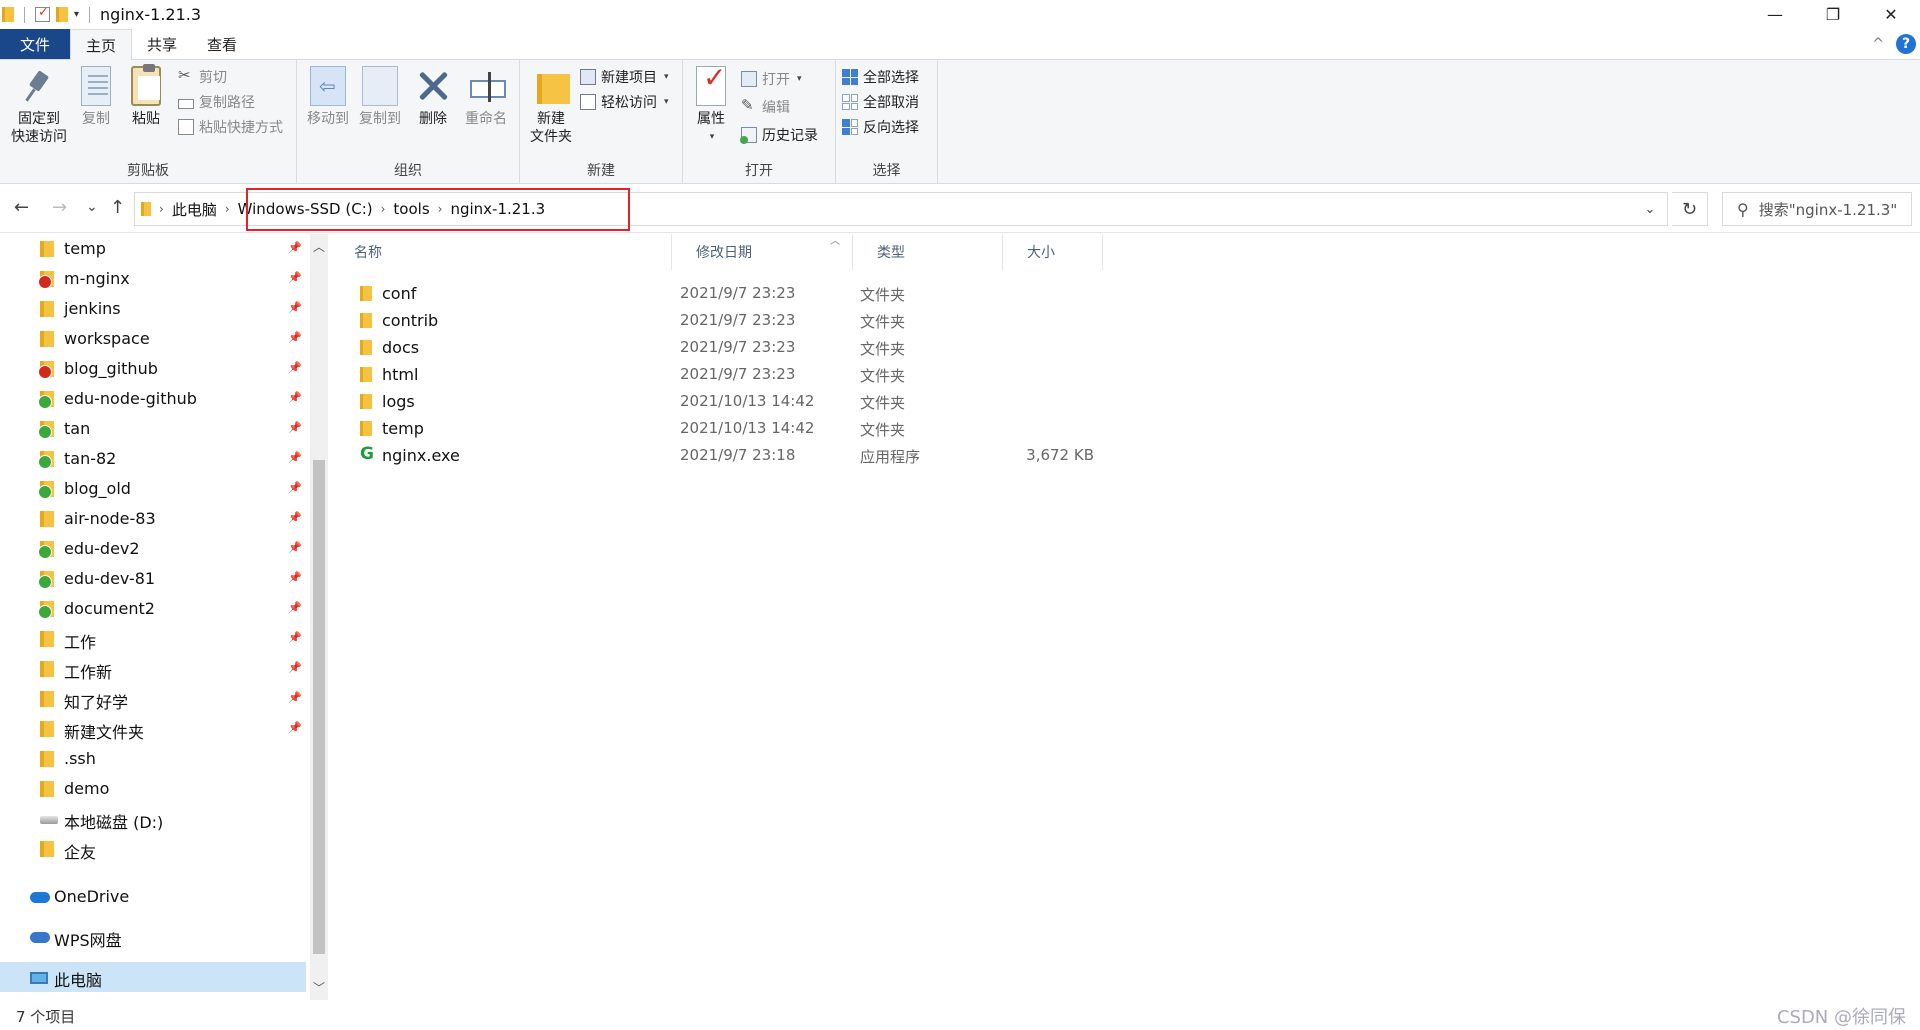 This screenshot has height=1030, width=1920. I want to click on column-header-name: 名称, so click(501, 252).